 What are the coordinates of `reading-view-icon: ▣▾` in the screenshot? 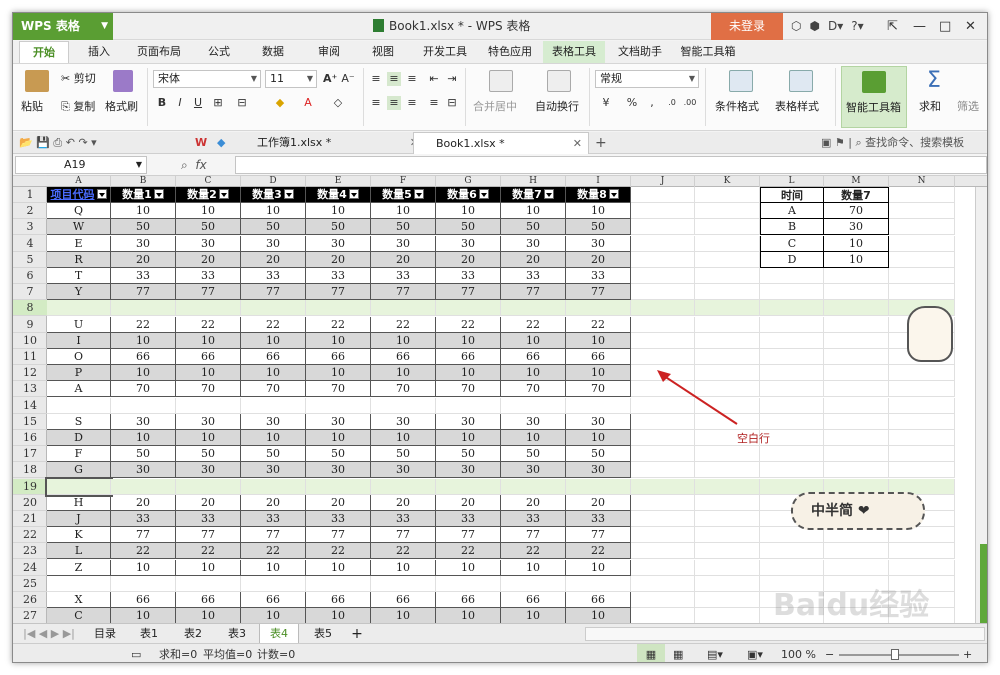 It's located at (755, 653).